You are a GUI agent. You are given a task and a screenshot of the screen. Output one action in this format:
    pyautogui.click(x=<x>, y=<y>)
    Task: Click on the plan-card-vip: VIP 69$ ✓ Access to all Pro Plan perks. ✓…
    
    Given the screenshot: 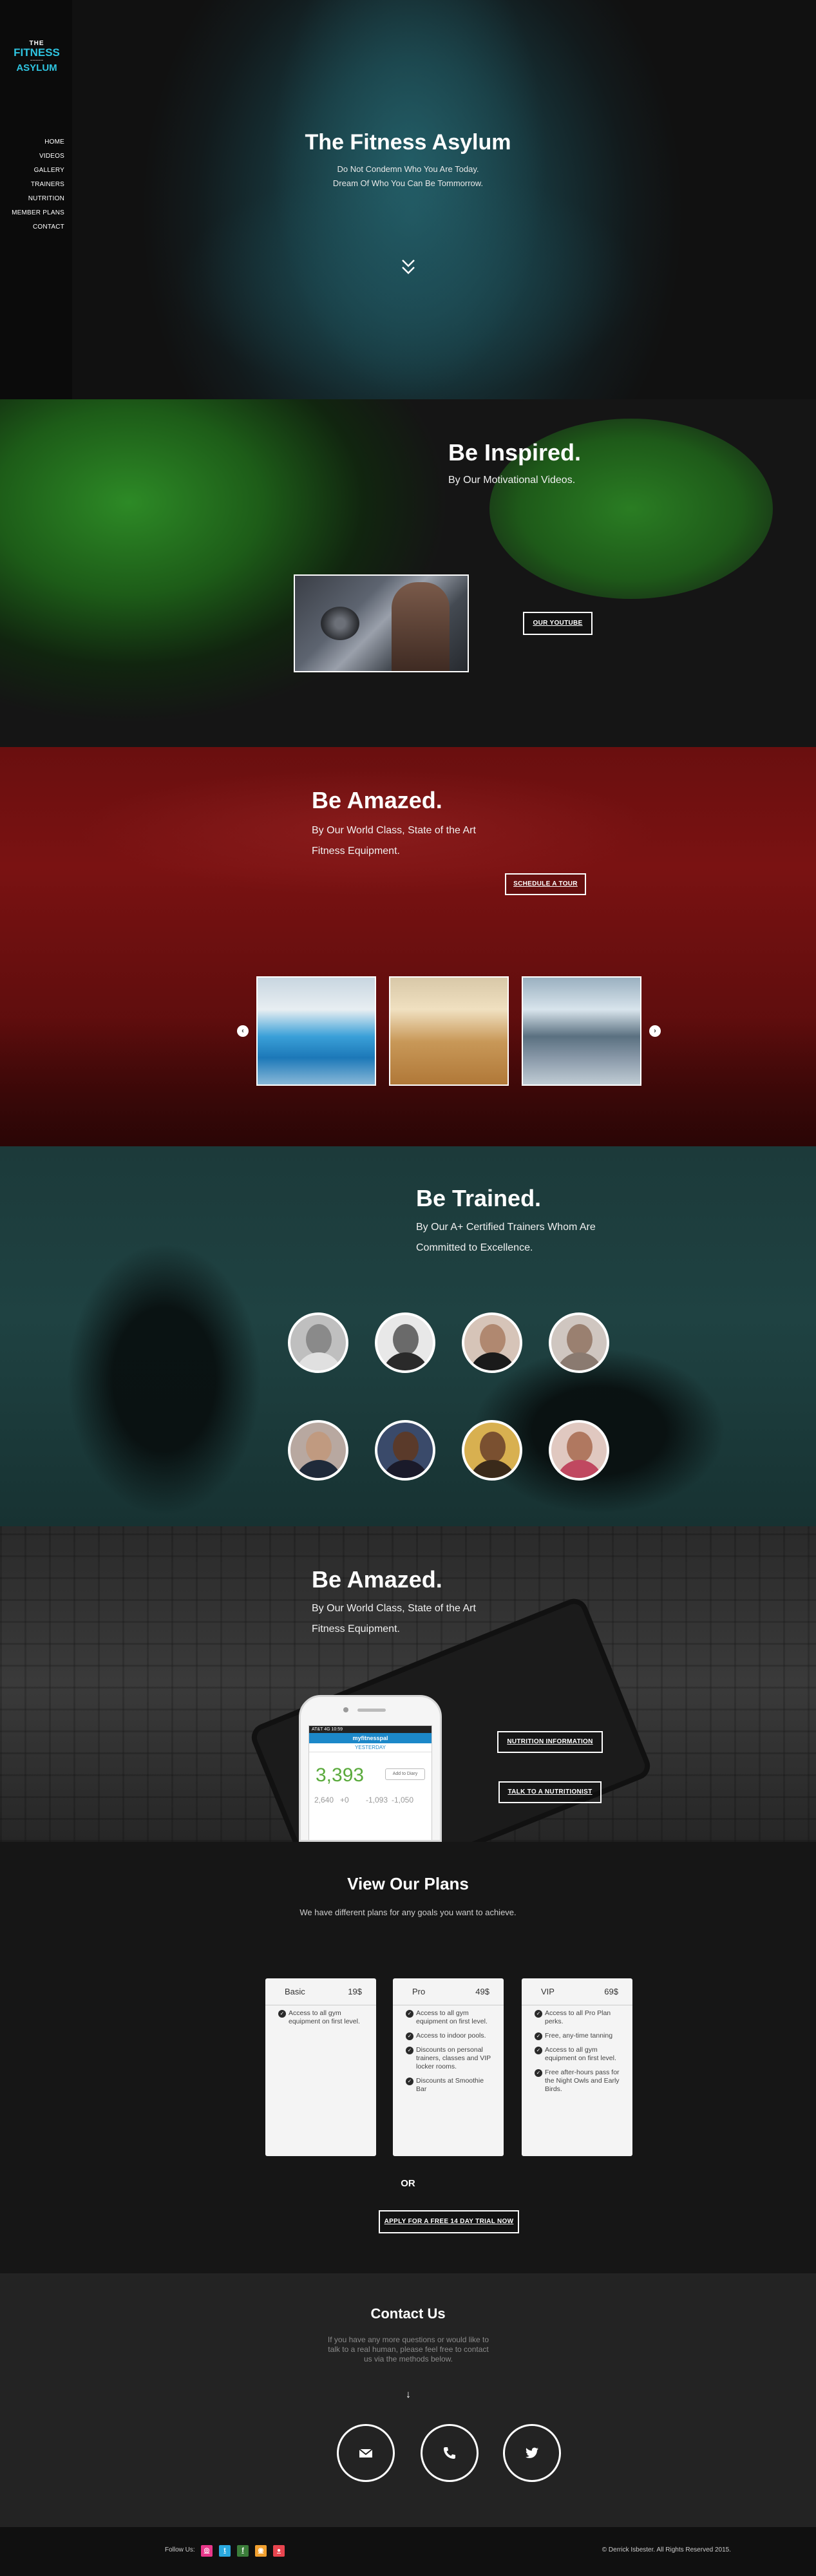 What is the action you would take?
    pyautogui.click(x=577, y=2067)
    